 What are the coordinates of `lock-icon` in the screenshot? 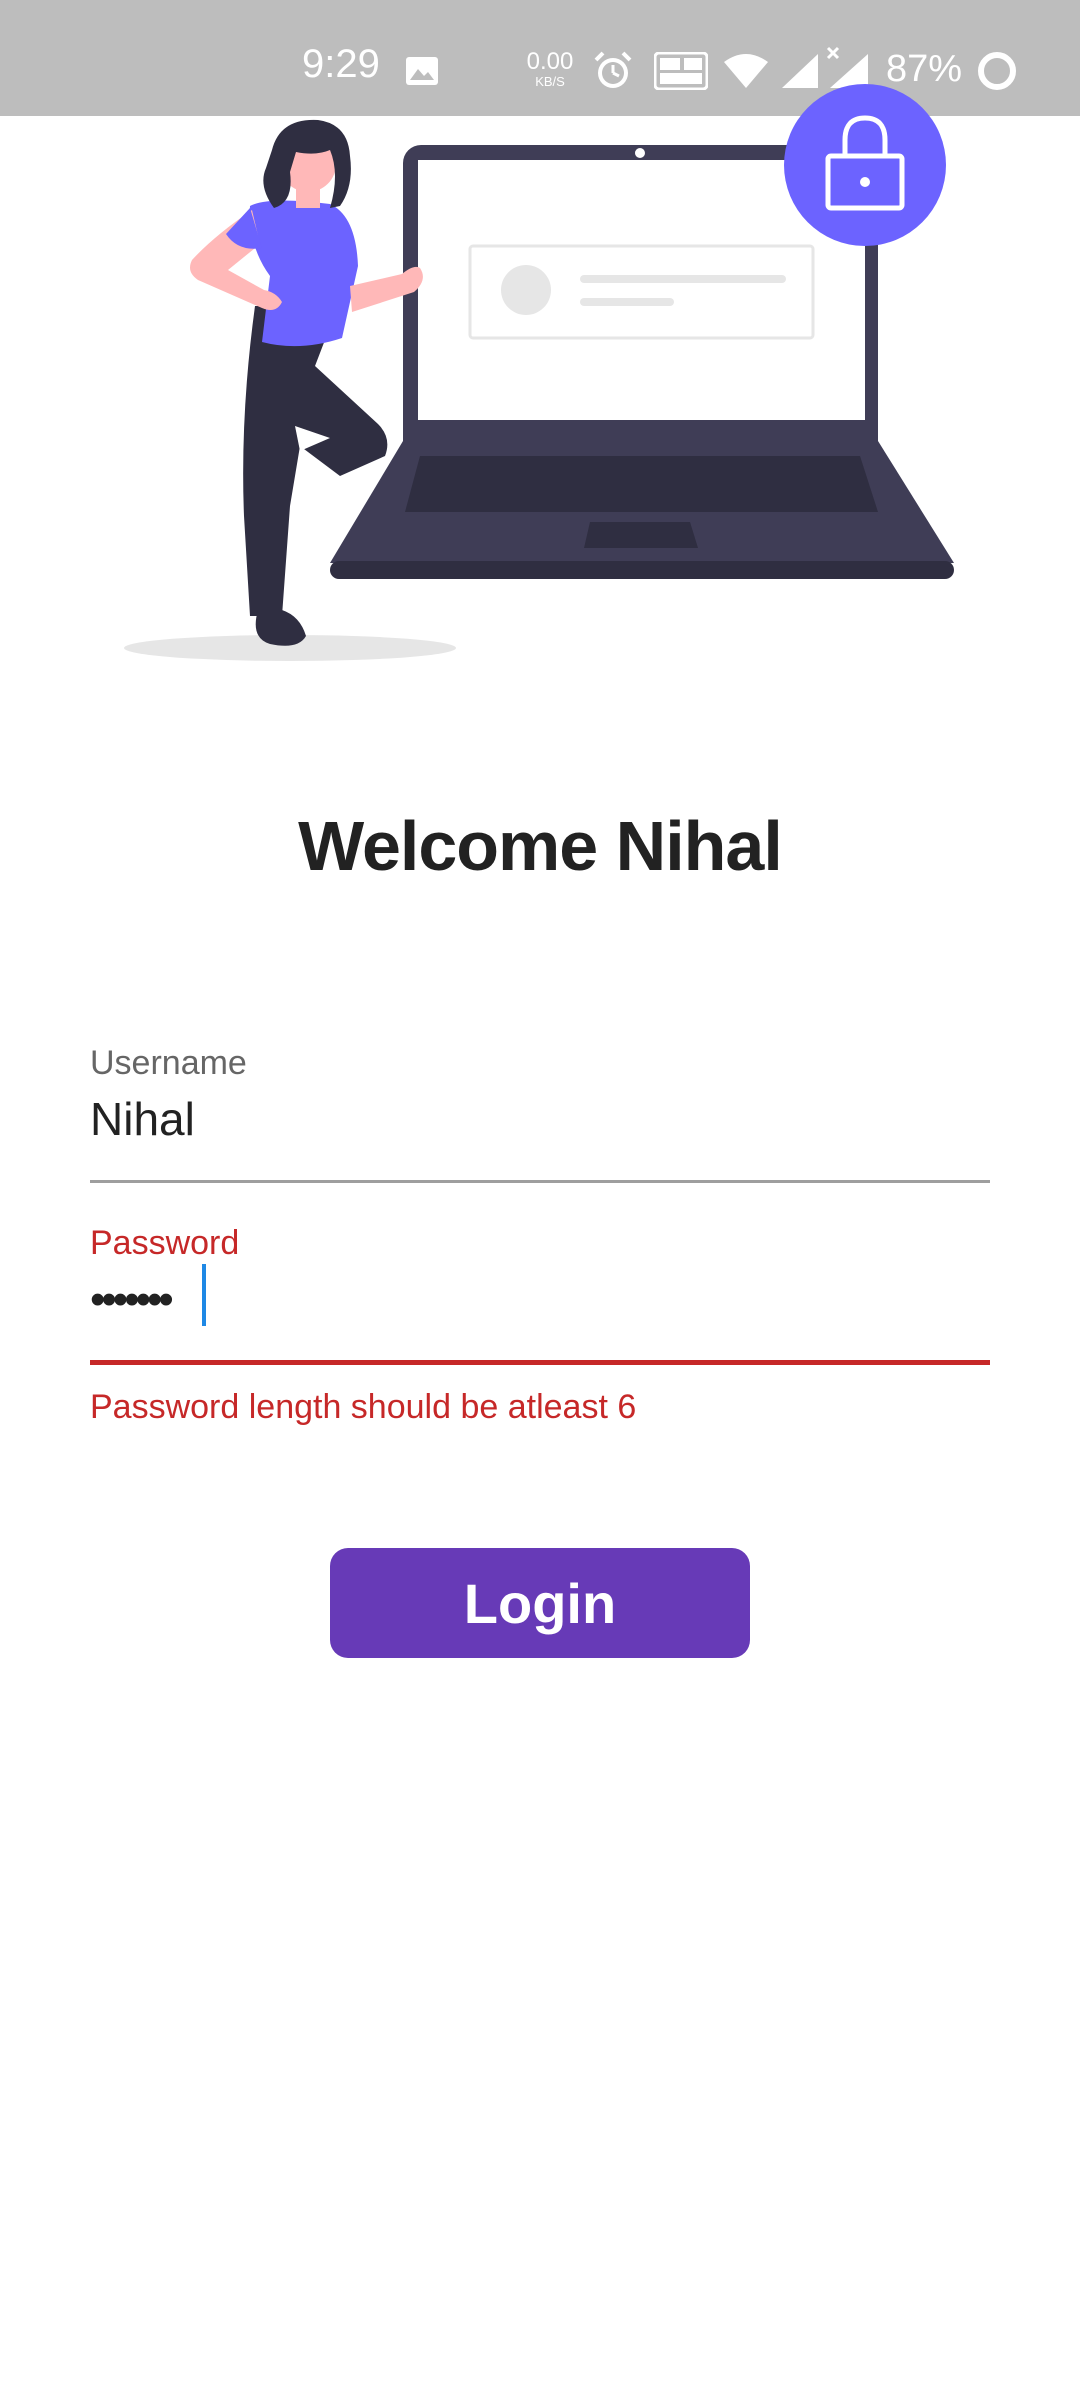 It's located at (865, 163).